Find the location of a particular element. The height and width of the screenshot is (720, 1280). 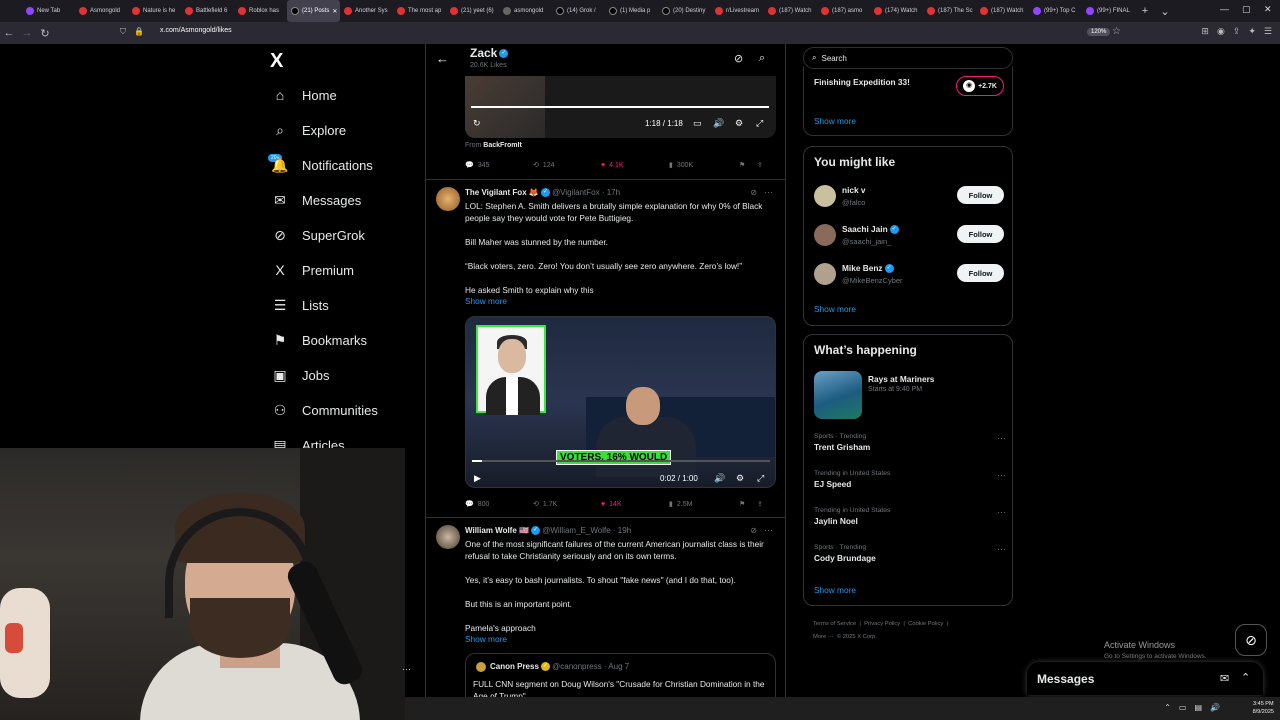

tab-list-icon: ⌄ is located at coordinates (1165, 11).